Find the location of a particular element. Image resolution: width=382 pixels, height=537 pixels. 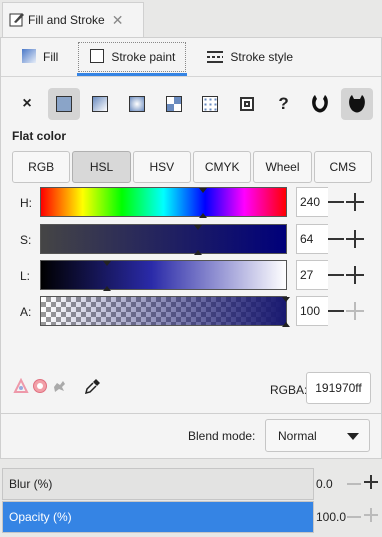

alpha-gradient is located at coordinates (163, 311).